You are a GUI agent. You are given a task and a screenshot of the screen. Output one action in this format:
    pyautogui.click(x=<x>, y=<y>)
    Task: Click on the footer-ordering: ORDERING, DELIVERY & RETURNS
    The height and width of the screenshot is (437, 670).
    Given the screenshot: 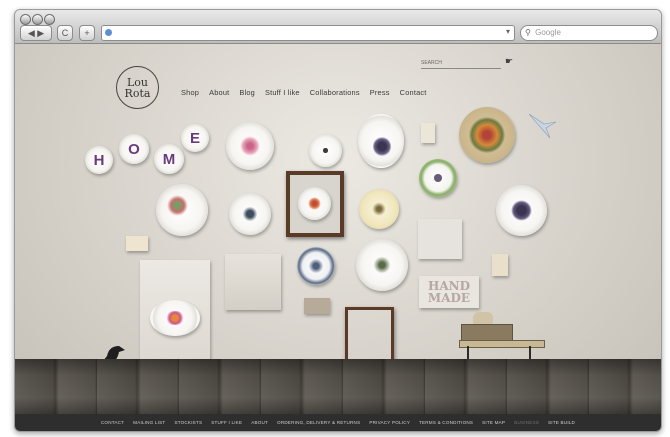 What is the action you would take?
    pyautogui.click(x=318, y=422)
    